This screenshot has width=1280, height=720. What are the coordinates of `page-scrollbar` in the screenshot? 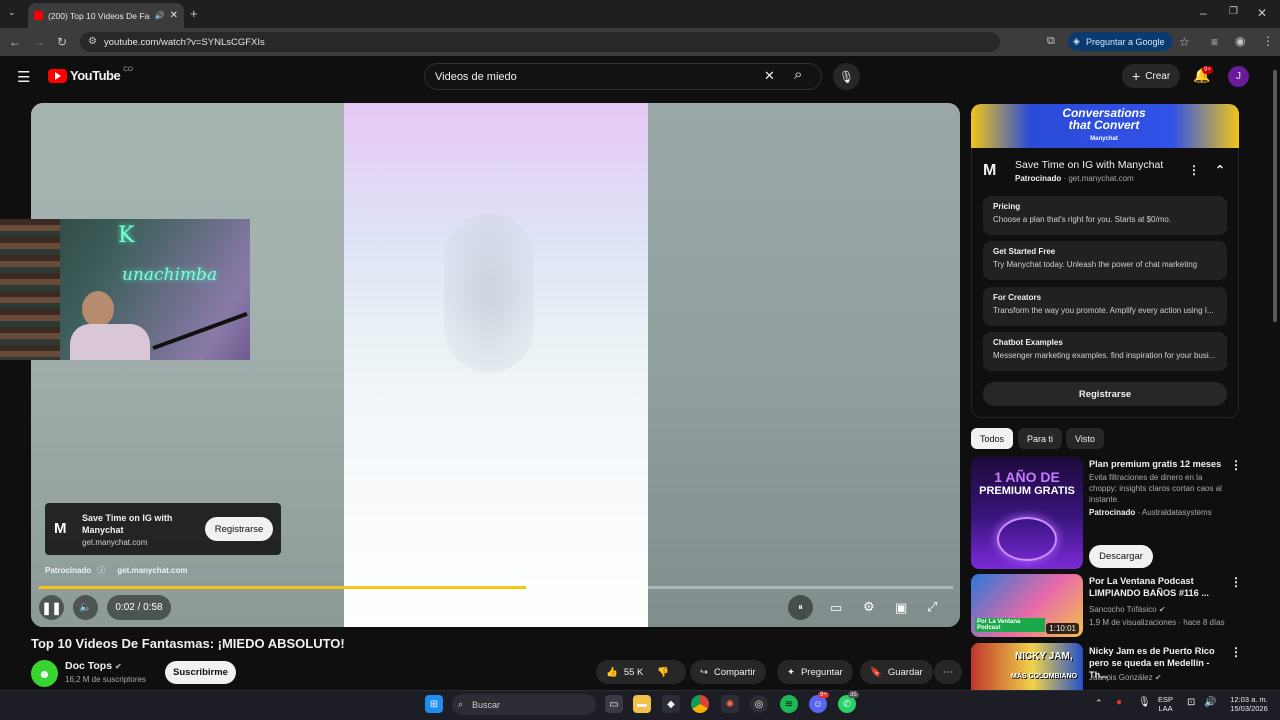 It's located at (1275, 373).